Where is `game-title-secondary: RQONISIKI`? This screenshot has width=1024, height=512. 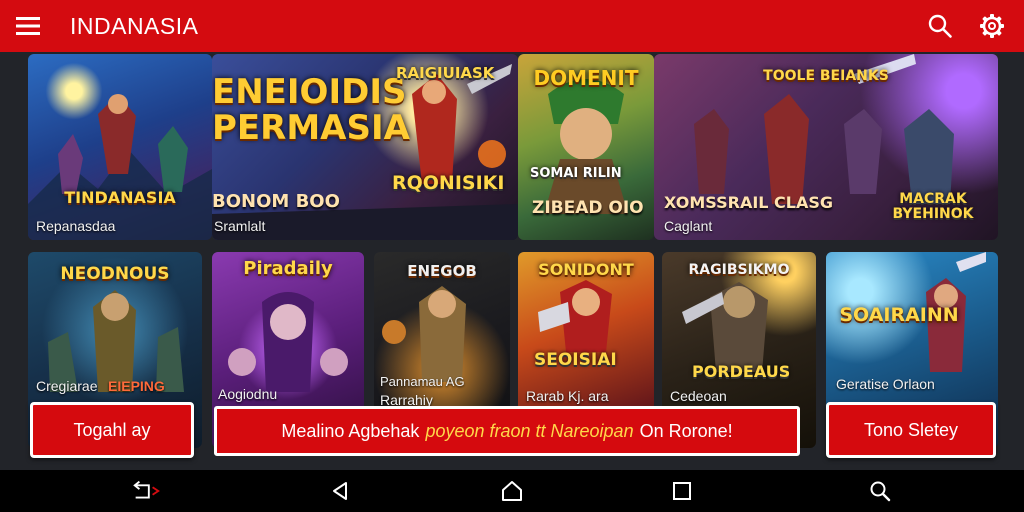 game-title-secondary: RQONISIKI is located at coordinates (448, 183).